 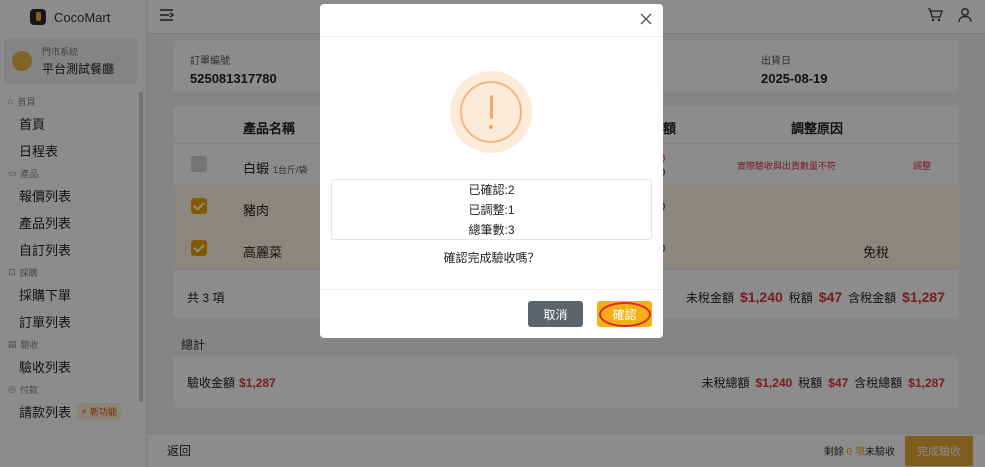 What do you see at coordinates (555, 314) in the screenshot?
I see `cancel-button: 取消` at bounding box center [555, 314].